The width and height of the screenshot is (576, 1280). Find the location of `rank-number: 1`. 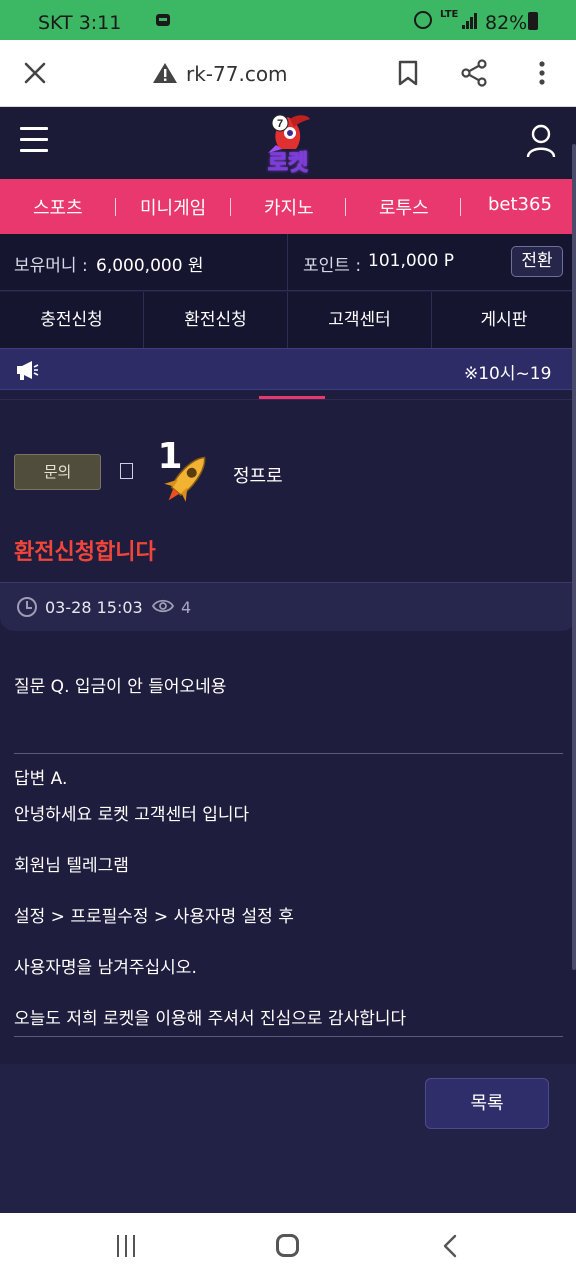

rank-number: 1 is located at coordinates (169, 456).